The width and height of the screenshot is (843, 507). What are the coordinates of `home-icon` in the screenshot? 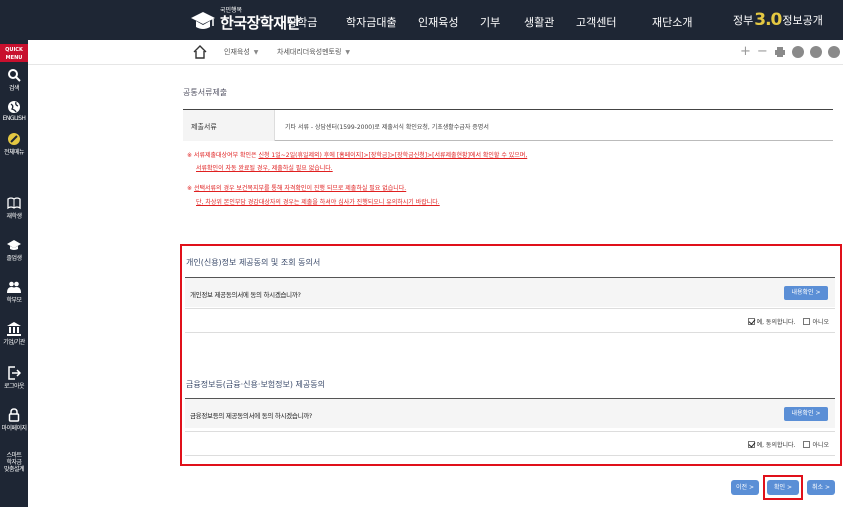 It's located at (200, 52).